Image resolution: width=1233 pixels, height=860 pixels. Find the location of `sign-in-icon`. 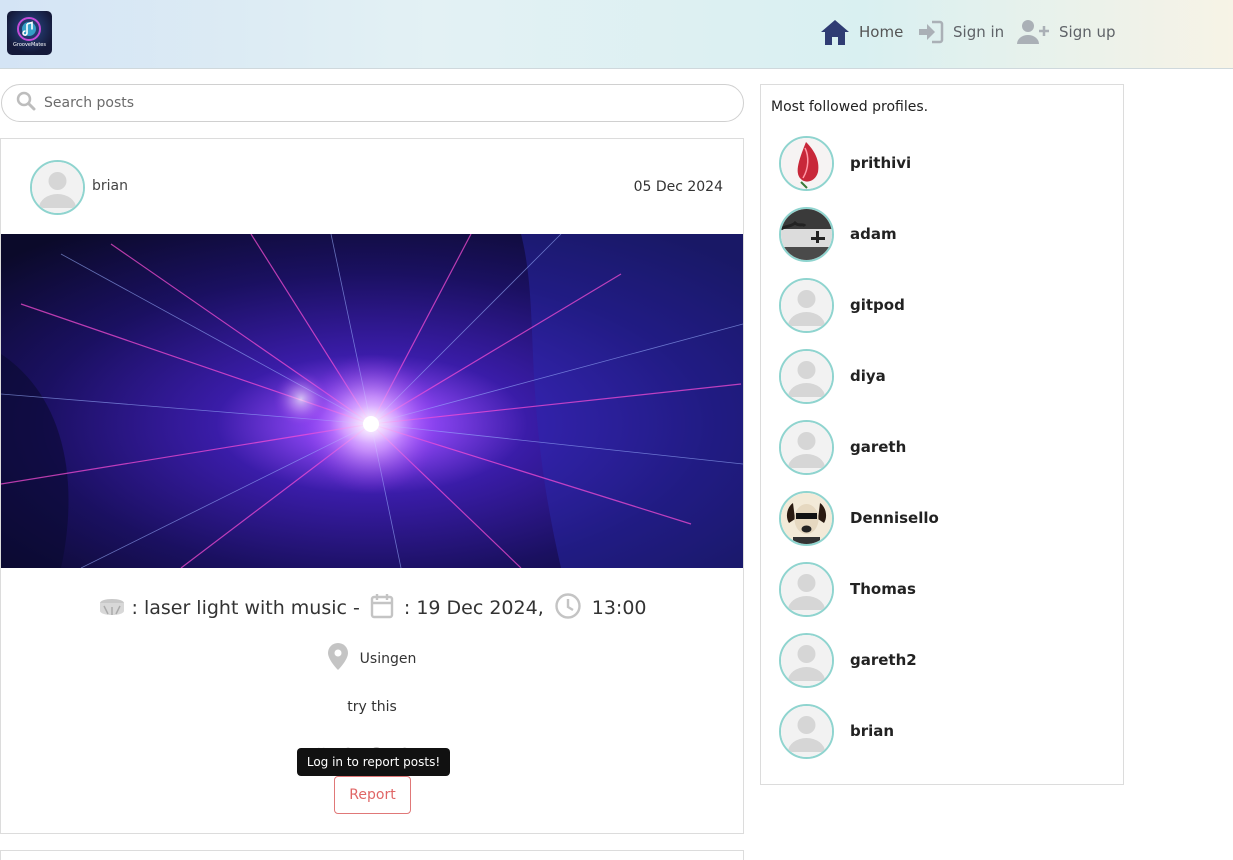

sign-in-icon is located at coordinates (931, 32).